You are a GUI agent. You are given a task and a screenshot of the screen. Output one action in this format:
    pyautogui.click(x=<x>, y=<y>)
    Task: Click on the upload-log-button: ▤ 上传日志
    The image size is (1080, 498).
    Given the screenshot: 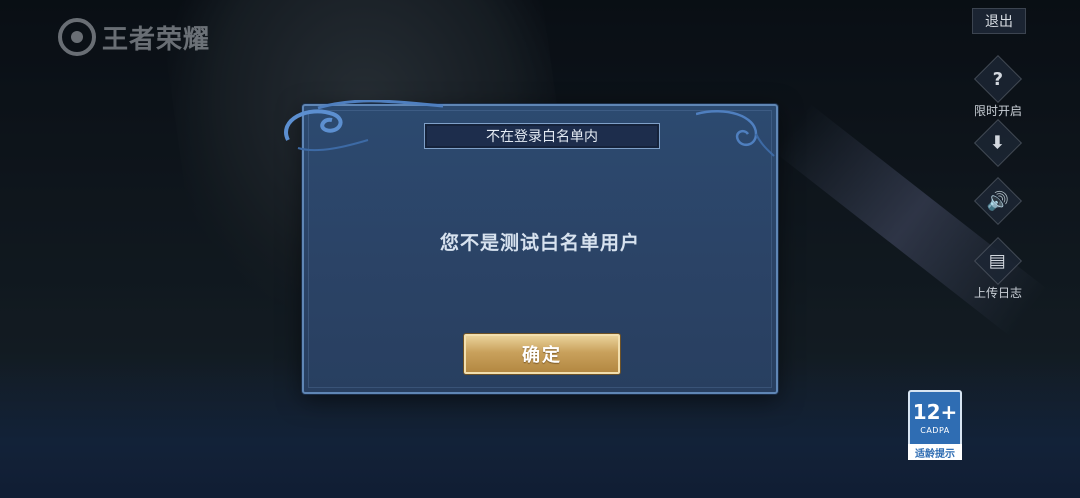 What is the action you would take?
    pyautogui.click(x=998, y=268)
    